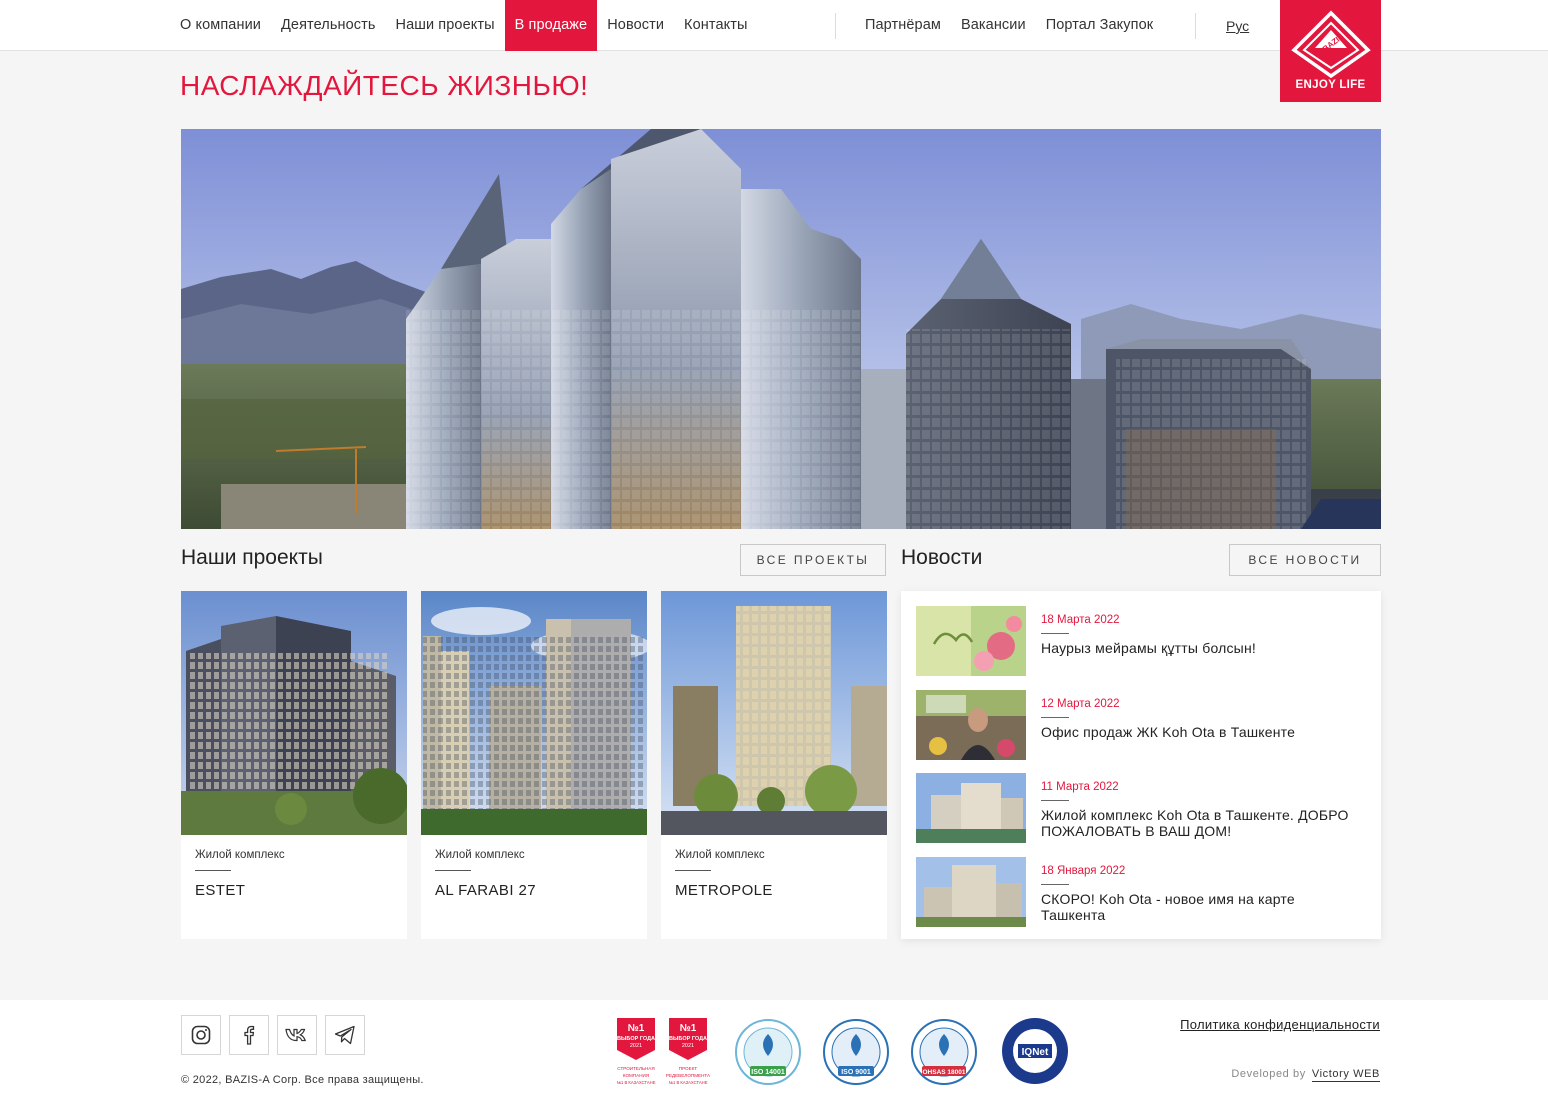 The width and height of the screenshot is (1548, 1102). I want to click on all-news-button: ВСЕ НОВОСТИ, so click(1305, 560).